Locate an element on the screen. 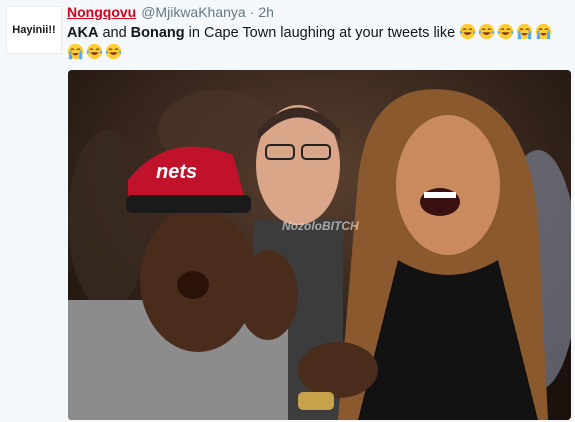 Image resolution: width=575 pixels, height=422 pixels. man-hand is located at coordinates (268, 295).